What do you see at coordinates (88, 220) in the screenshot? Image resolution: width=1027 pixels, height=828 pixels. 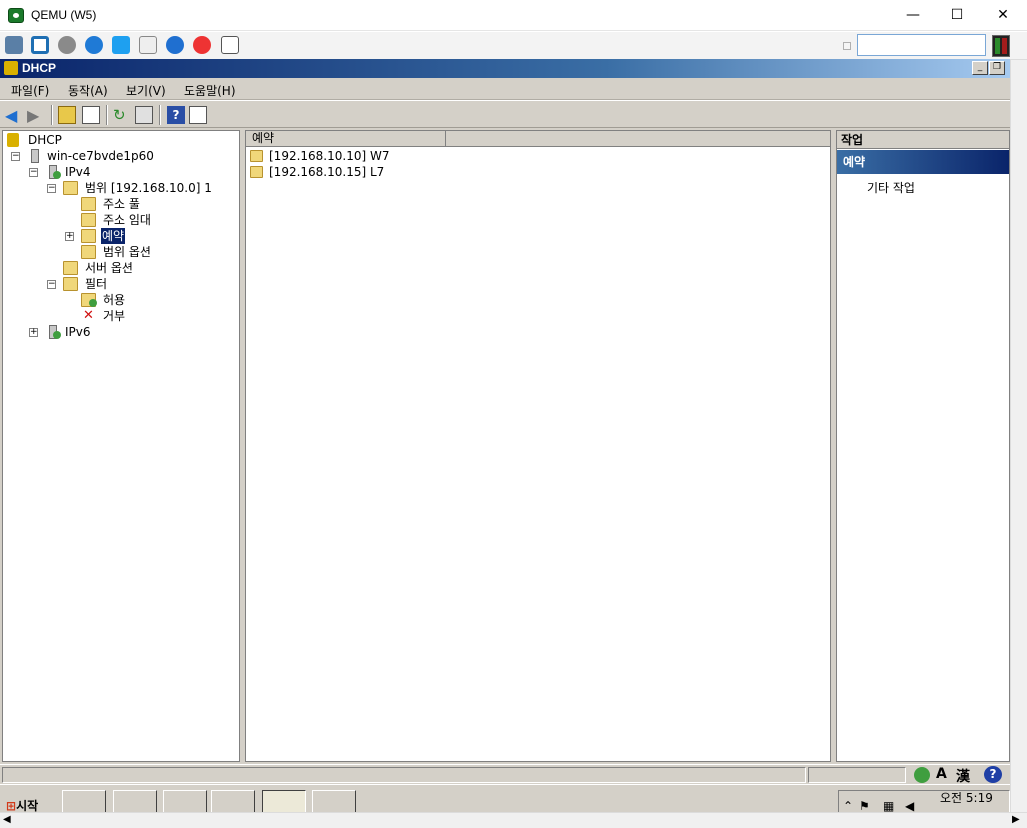 I see `address-leases-icon` at bounding box center [88, 220].